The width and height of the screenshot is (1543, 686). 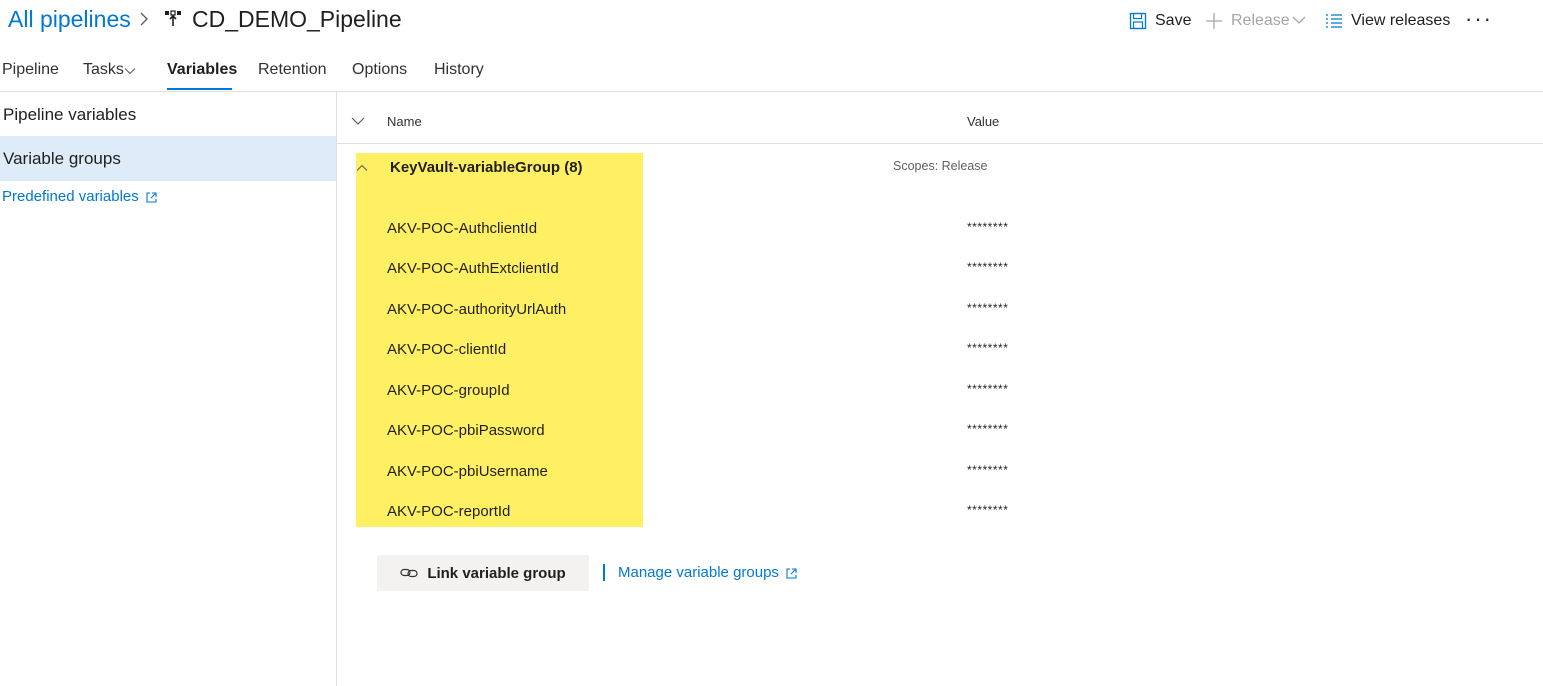 I want to click on predefined-variables-link: Predefined variables, so click(x=79, y=197).